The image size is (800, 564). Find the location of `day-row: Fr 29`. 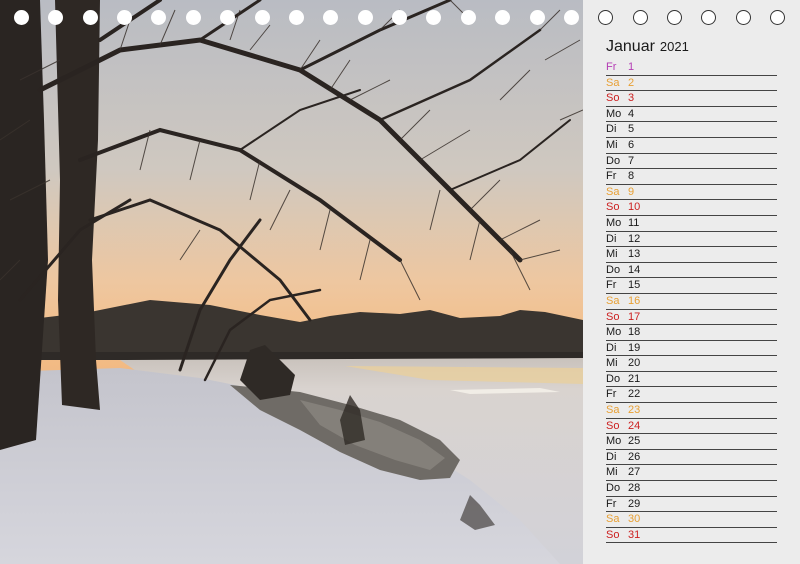

day-row: Fr 29 is located at coordinates (691, 505).